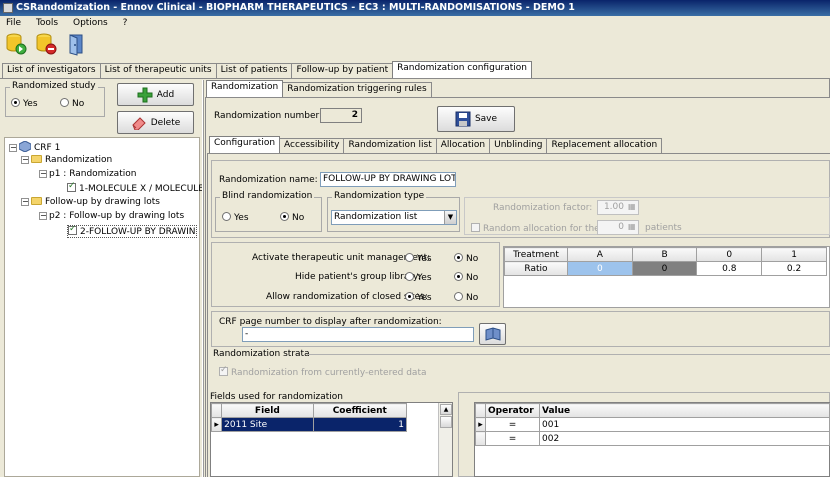 The image size is (830, 477). Describe the element at coordinates (458, 276) in the screenshot. I see `radio-hide-no` at that location.